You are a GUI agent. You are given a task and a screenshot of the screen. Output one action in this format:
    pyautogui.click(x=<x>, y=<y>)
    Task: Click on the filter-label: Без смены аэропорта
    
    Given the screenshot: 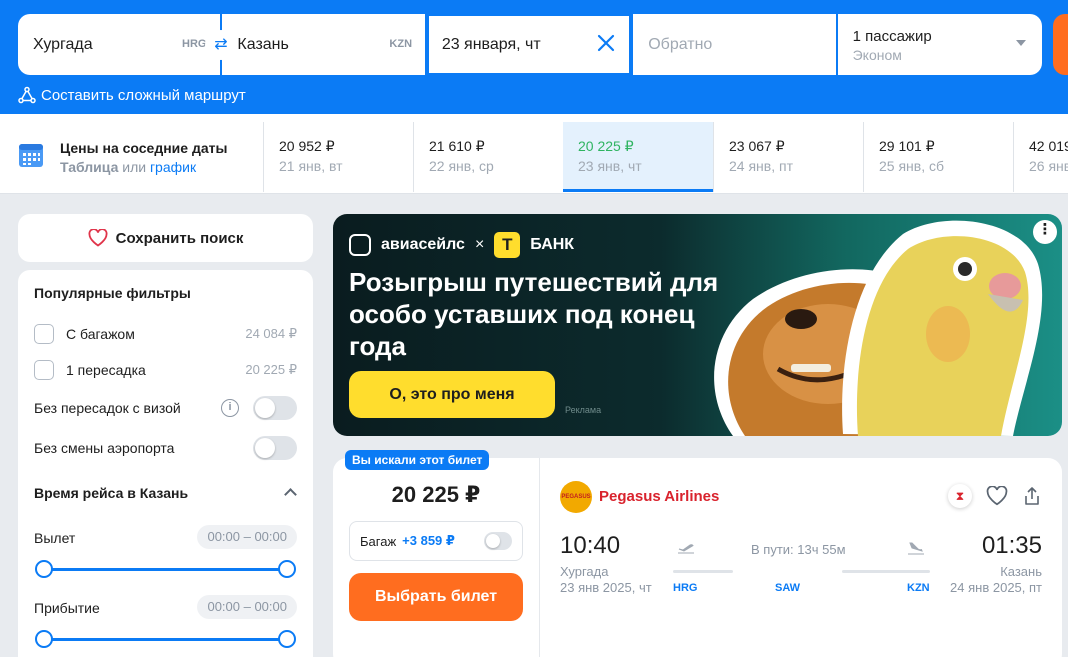 What is the action you would take?
    pyautogui.click(x=104, y=448)
    